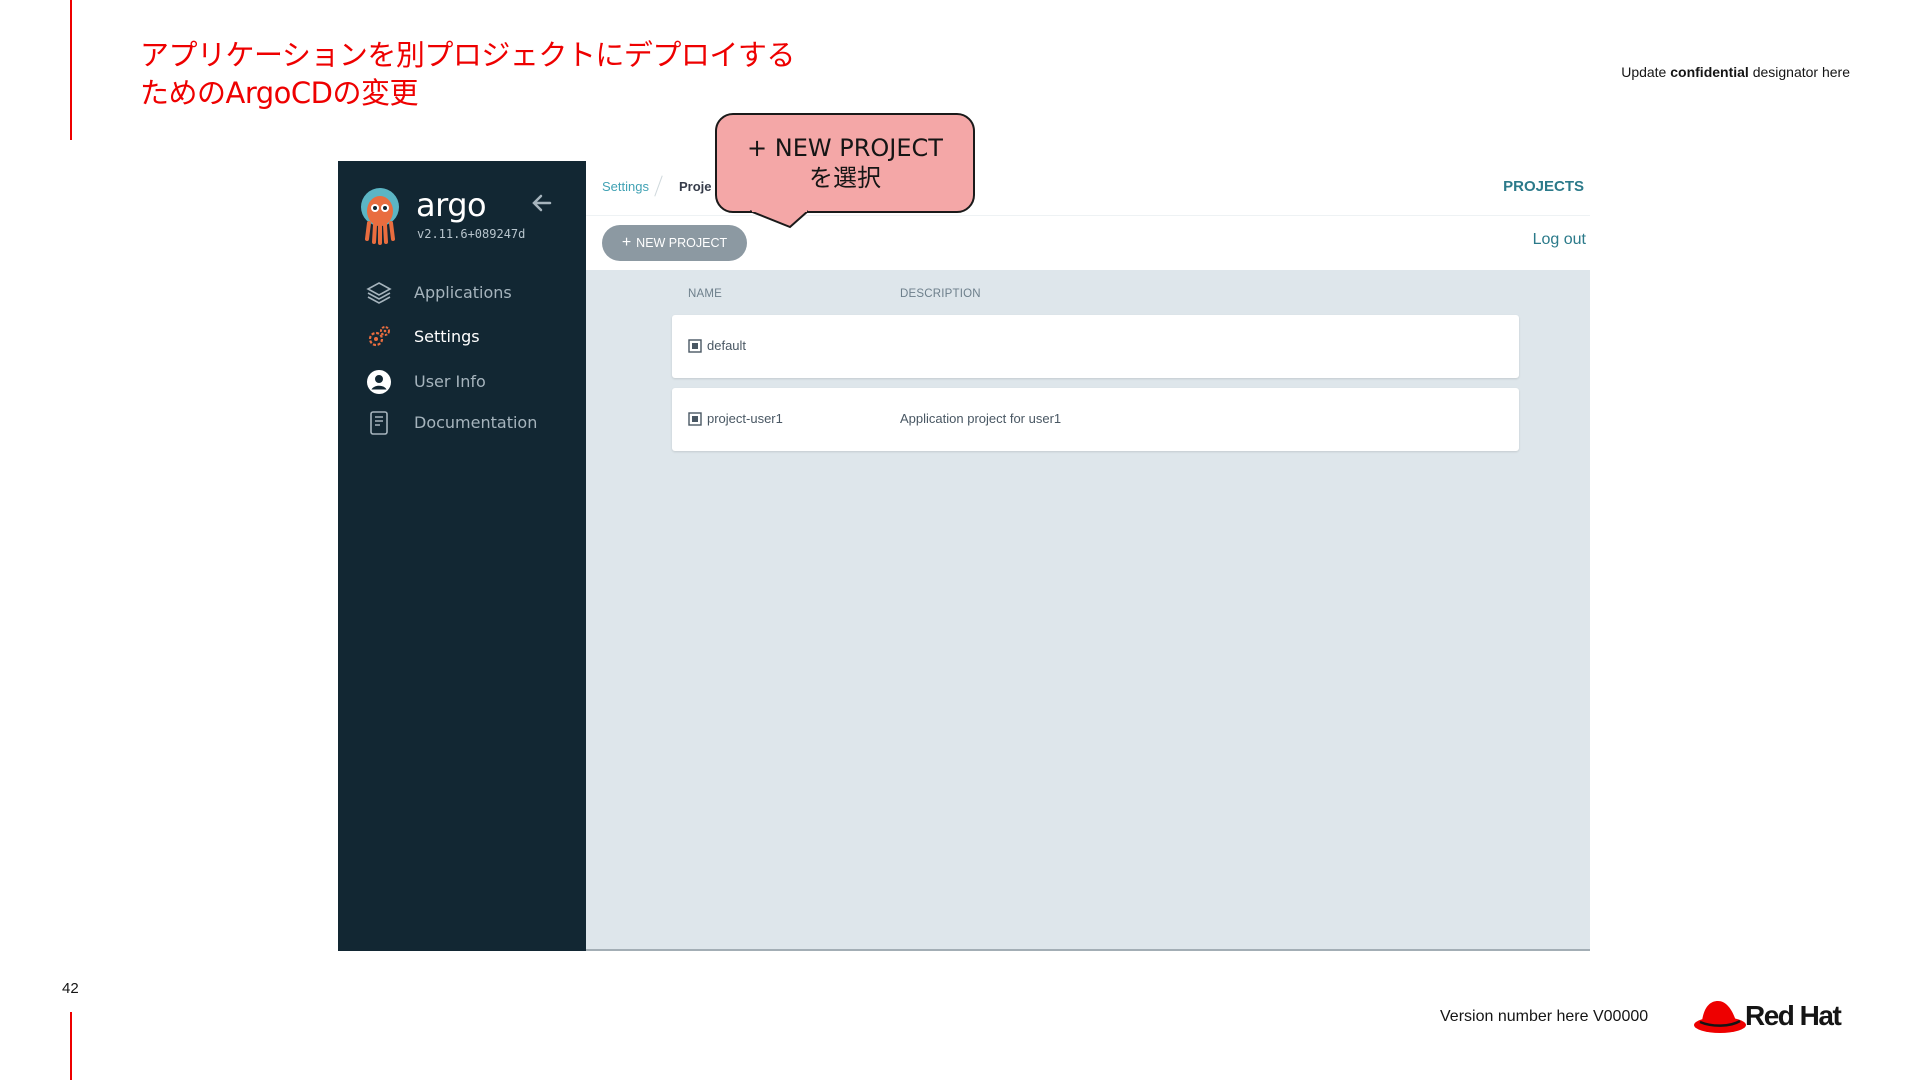 This screenshot has height=1080, width=1920. What do you see at coordinates (626, 242) in the screenshot?
I see `plus-icon: +` at bounding box center [626, 242].